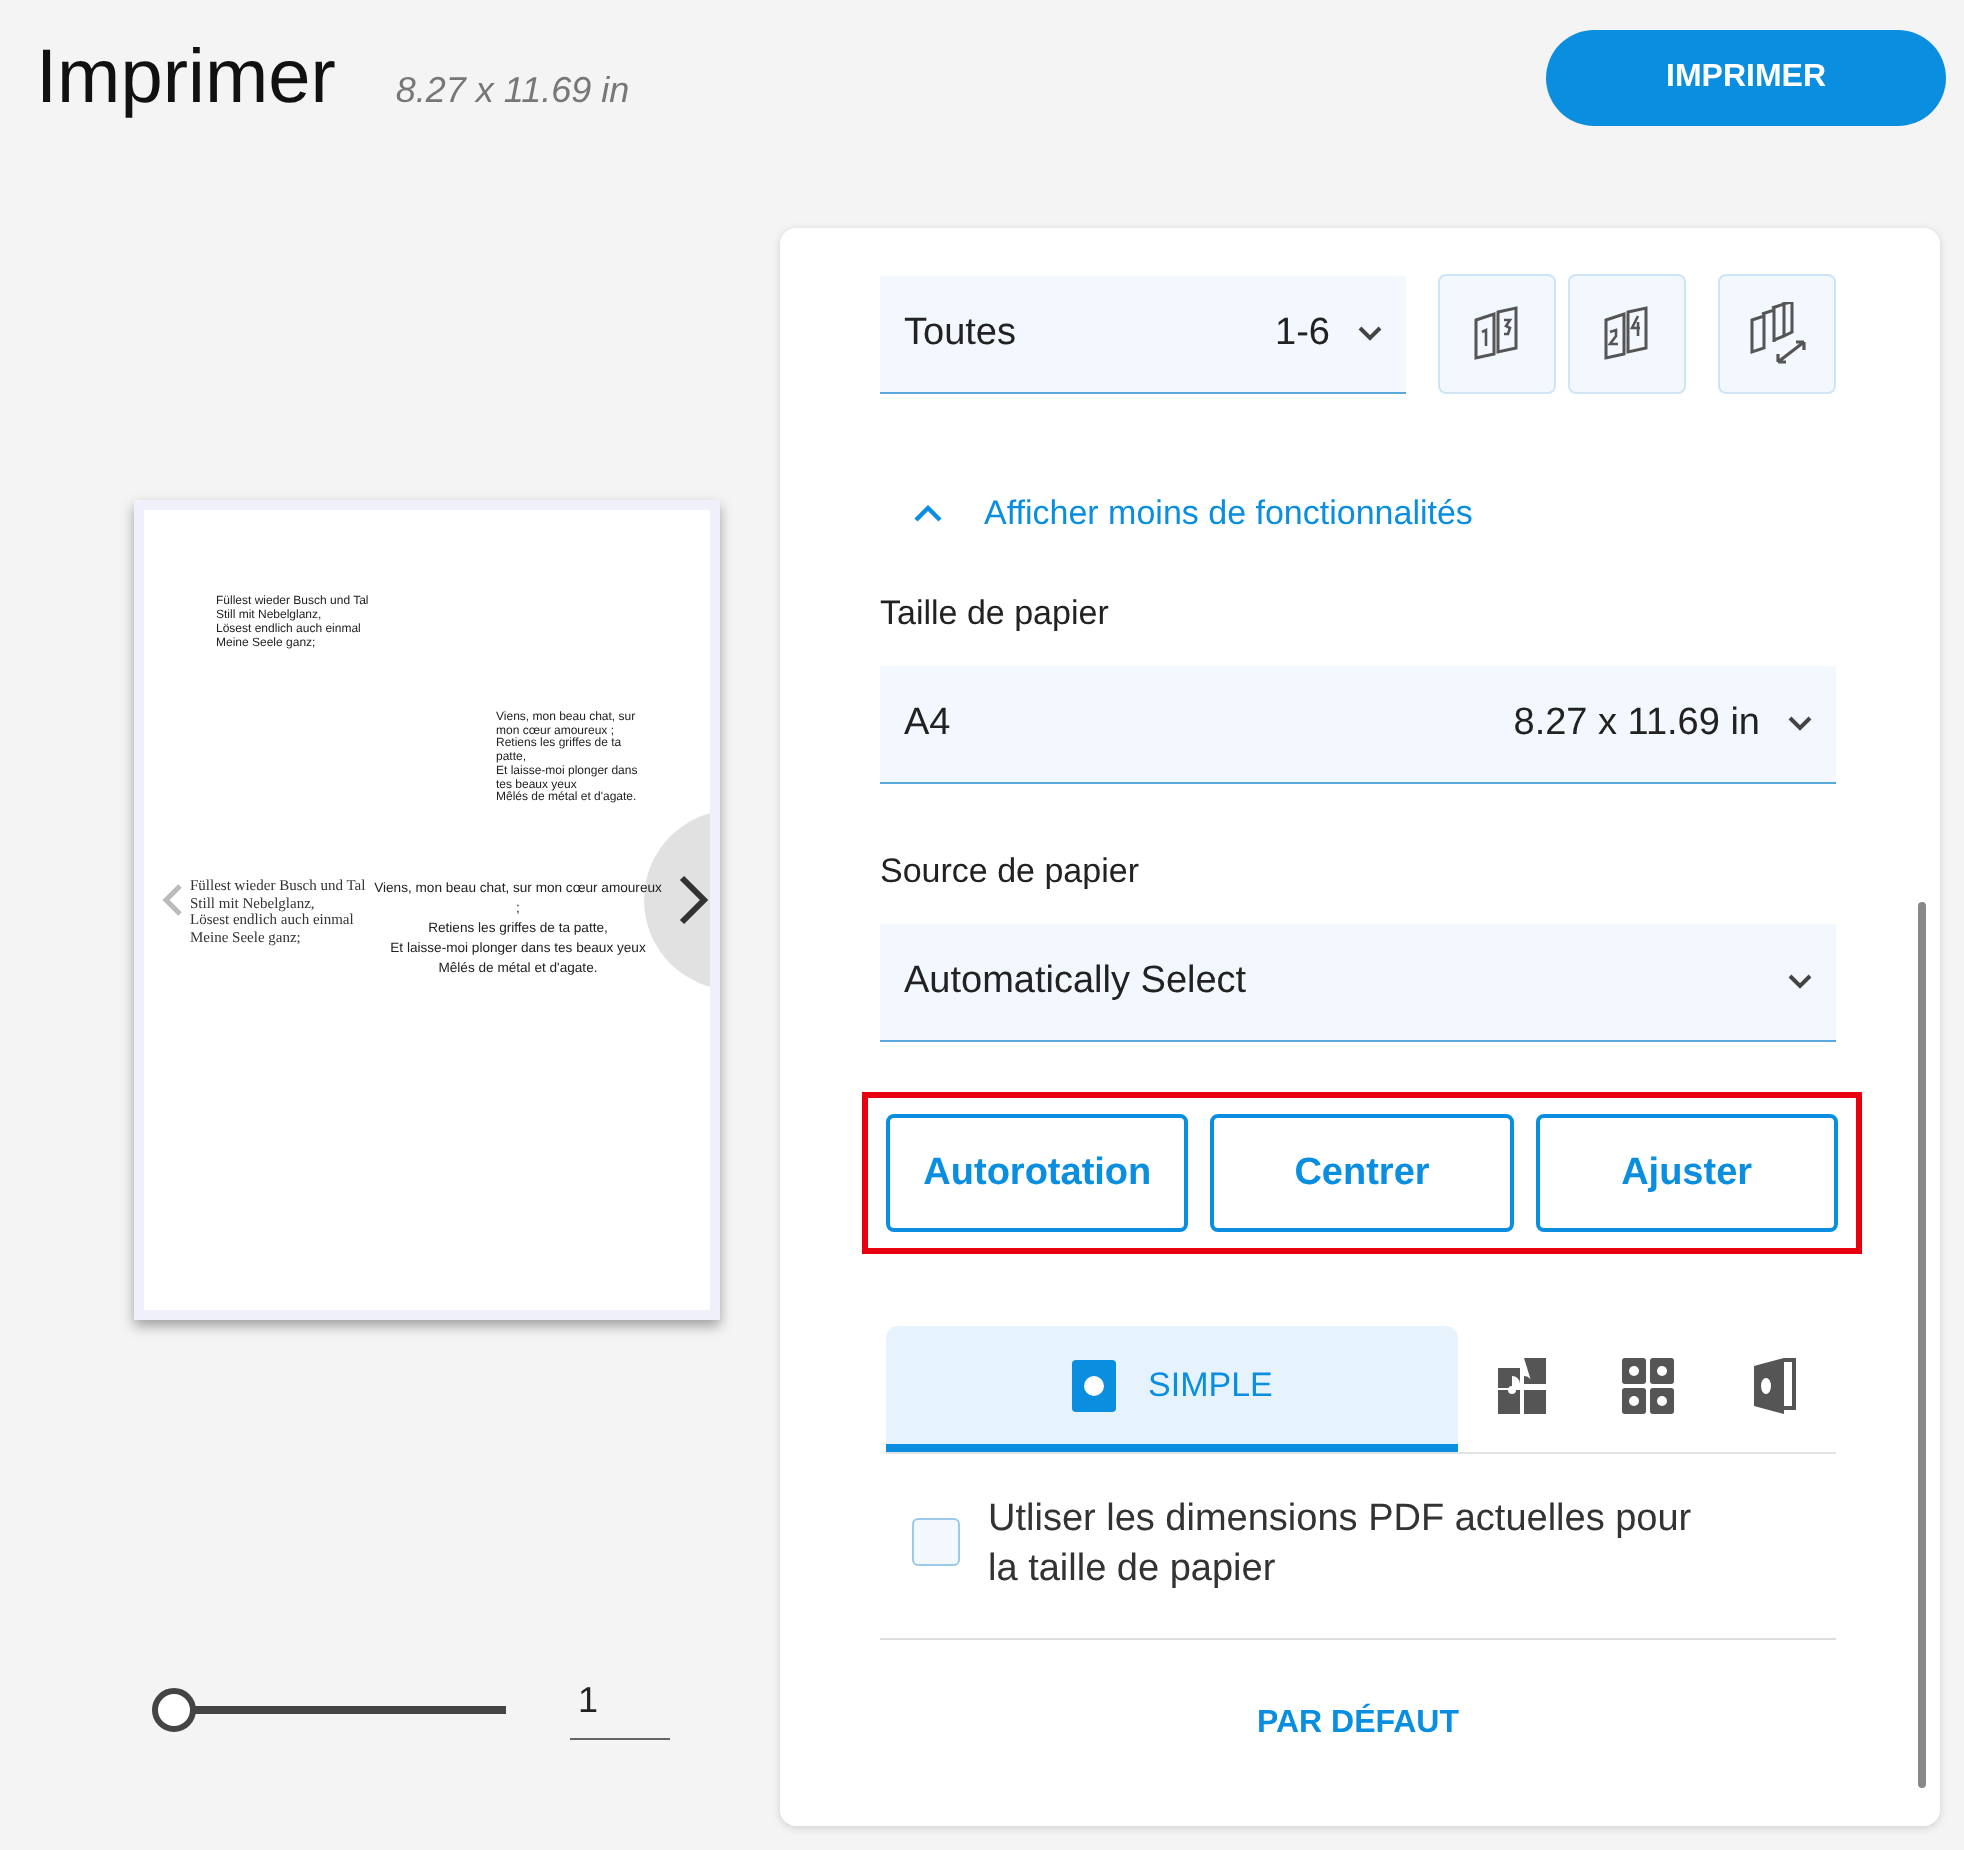 The image size is (1964, 1850). Describe the element at coordinates (1010, 872) in the screenshot. I see `field-label: Source de papier` at that location.